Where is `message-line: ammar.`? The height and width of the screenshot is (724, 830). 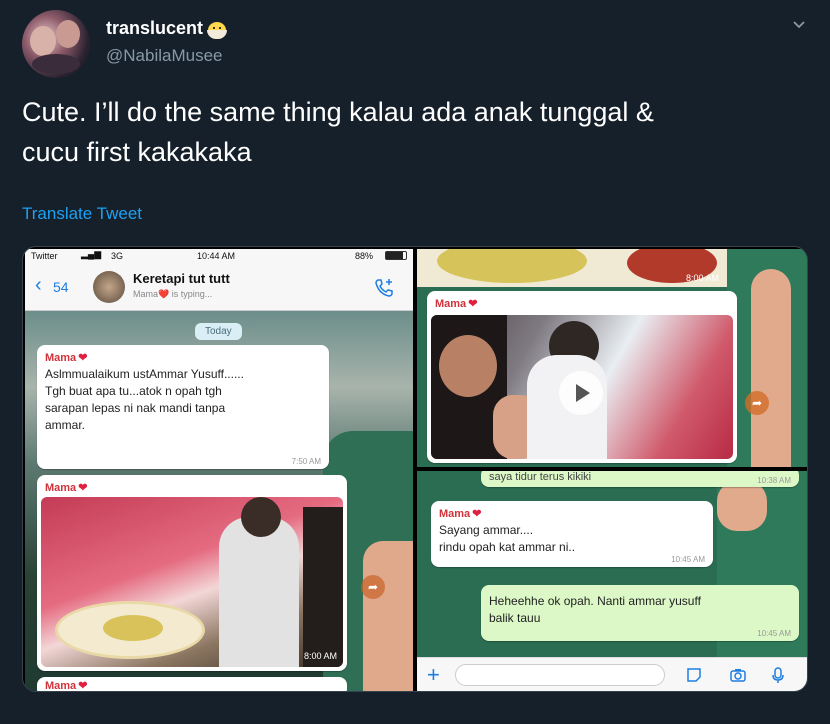 message-line: ammar. is located at coordinates (65, 425).